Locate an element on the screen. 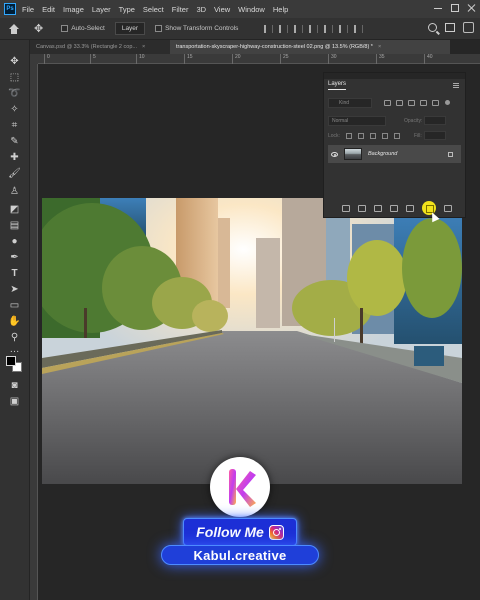 The height and width of the screenshot is (600, 480). auto-select-checkbox is located at coordinates (65, 28).